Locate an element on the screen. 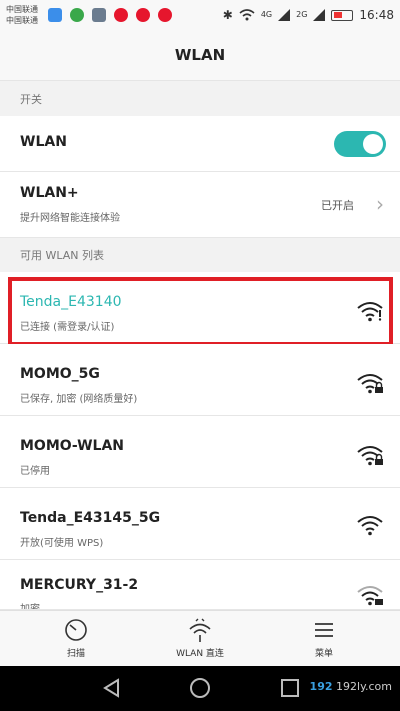  wlan-plus-state: 已开启 is located at coordinates (337, 205).